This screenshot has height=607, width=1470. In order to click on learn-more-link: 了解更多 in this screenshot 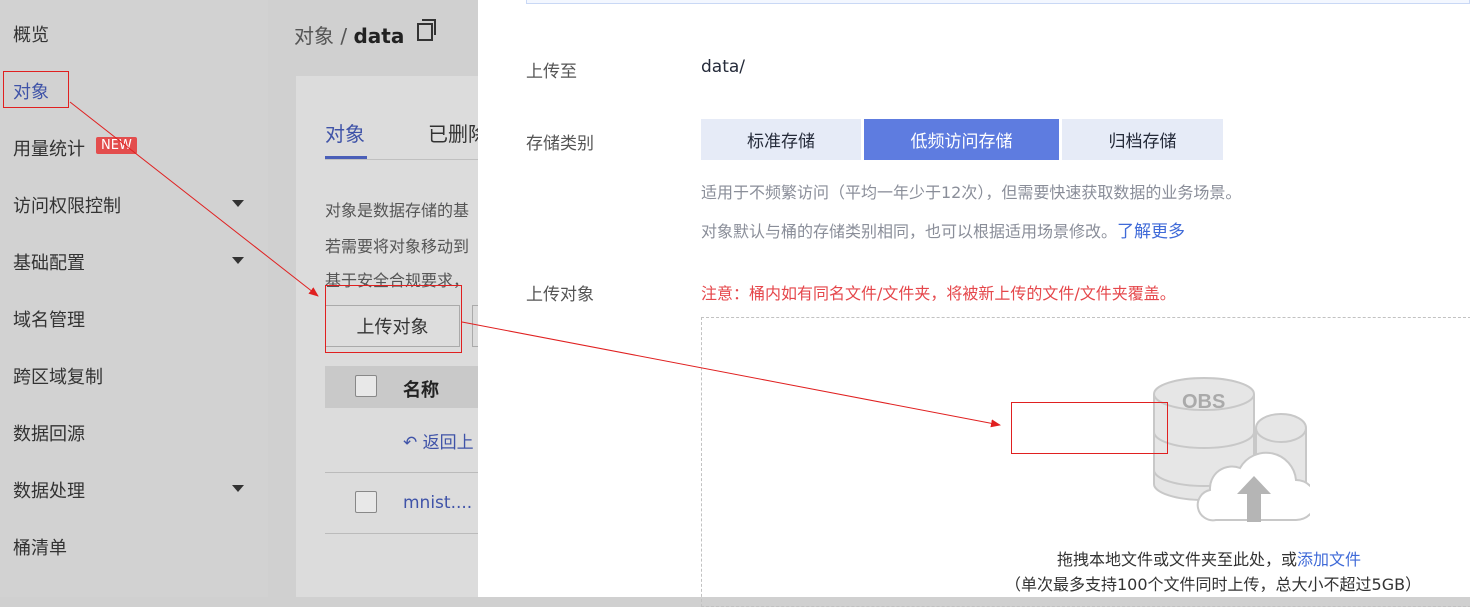, I will do `click(1151, 232)`.